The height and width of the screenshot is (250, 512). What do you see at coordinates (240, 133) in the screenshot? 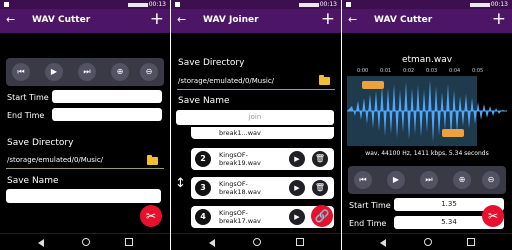
I see `file-name: break1...wav` at bounding box center [240, 133].